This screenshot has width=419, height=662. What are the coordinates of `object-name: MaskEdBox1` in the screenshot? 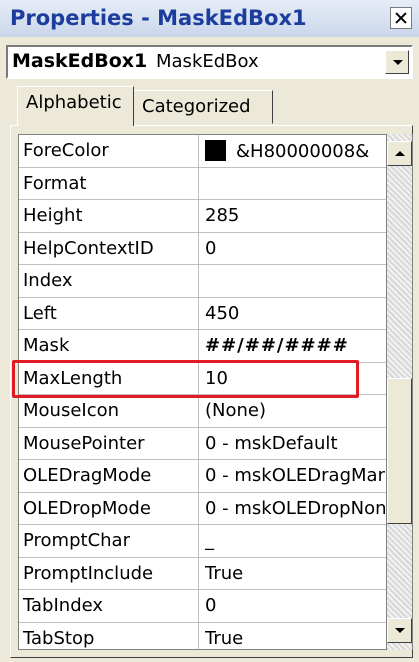 It's located at (80, 61).